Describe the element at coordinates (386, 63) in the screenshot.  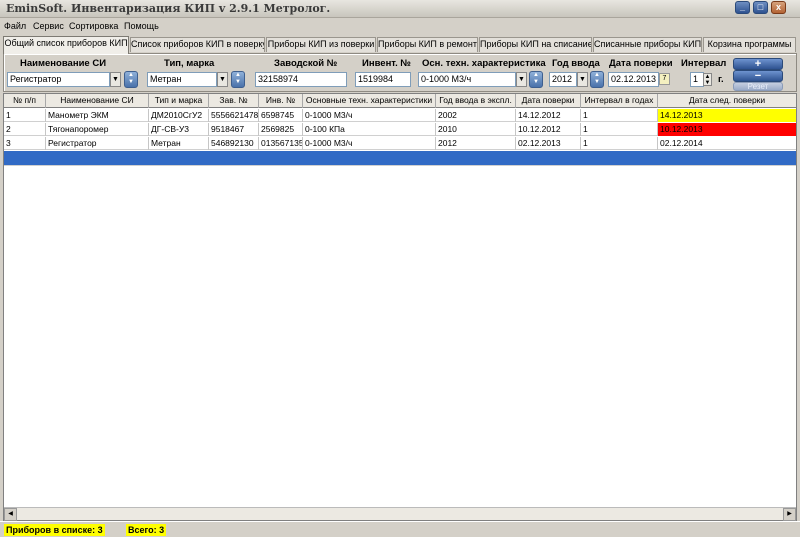
I see `inv-label: Инвент. №` at that location.